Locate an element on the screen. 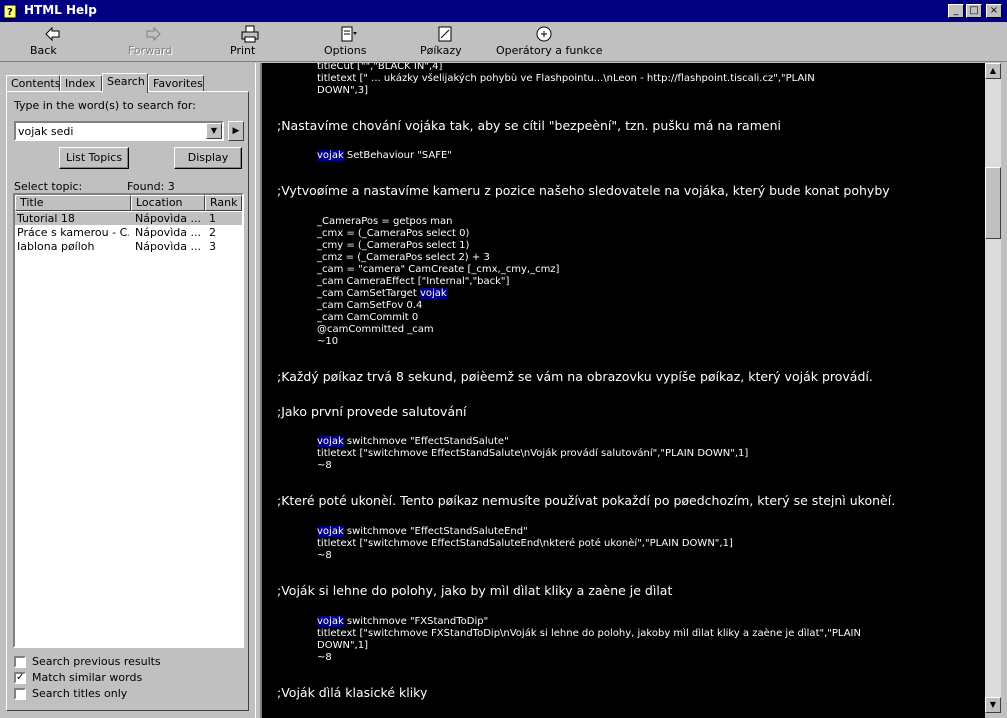 The width and height of the screenshot is (1007, 718). code-line: DOWN",1] is located at coordinates (342, 645).